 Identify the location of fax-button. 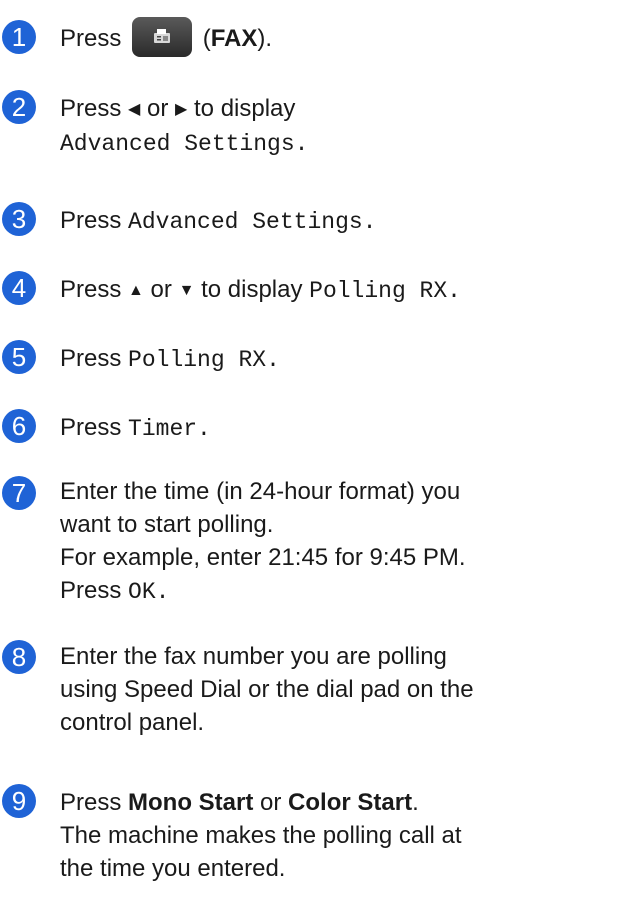
(162, 36).